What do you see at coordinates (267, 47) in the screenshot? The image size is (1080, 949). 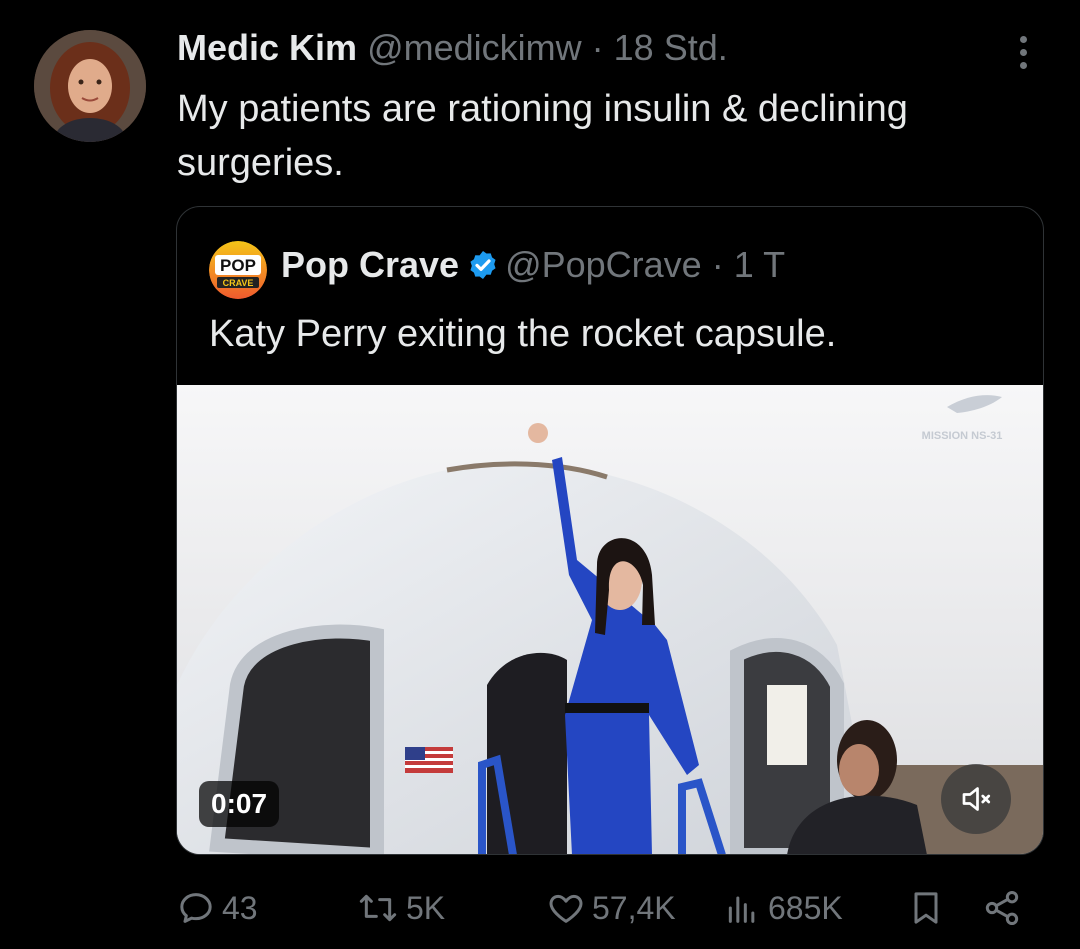 I see `author-name: Medic Kim` at bounding box center [267, 47].